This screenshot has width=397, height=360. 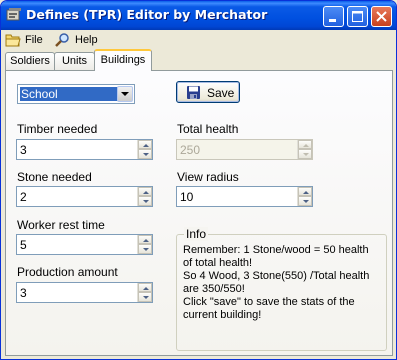 I want to click on folder-icon, so click(x=13, y=40).